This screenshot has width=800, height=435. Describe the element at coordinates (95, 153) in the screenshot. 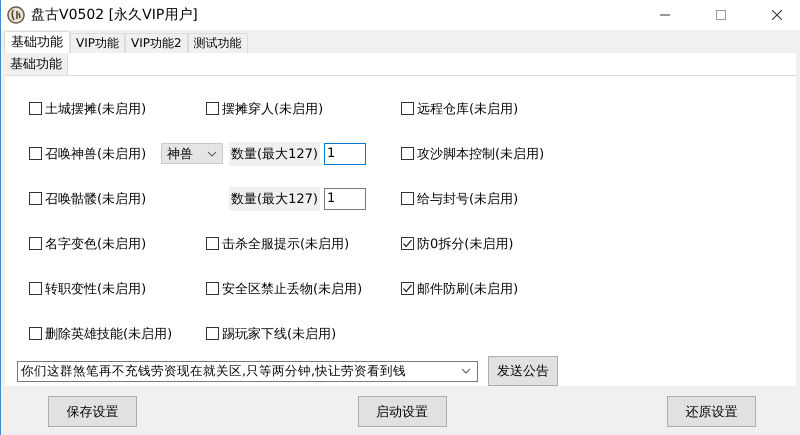

I see `checkbox: 召唤神兽(未启用)` at that location.